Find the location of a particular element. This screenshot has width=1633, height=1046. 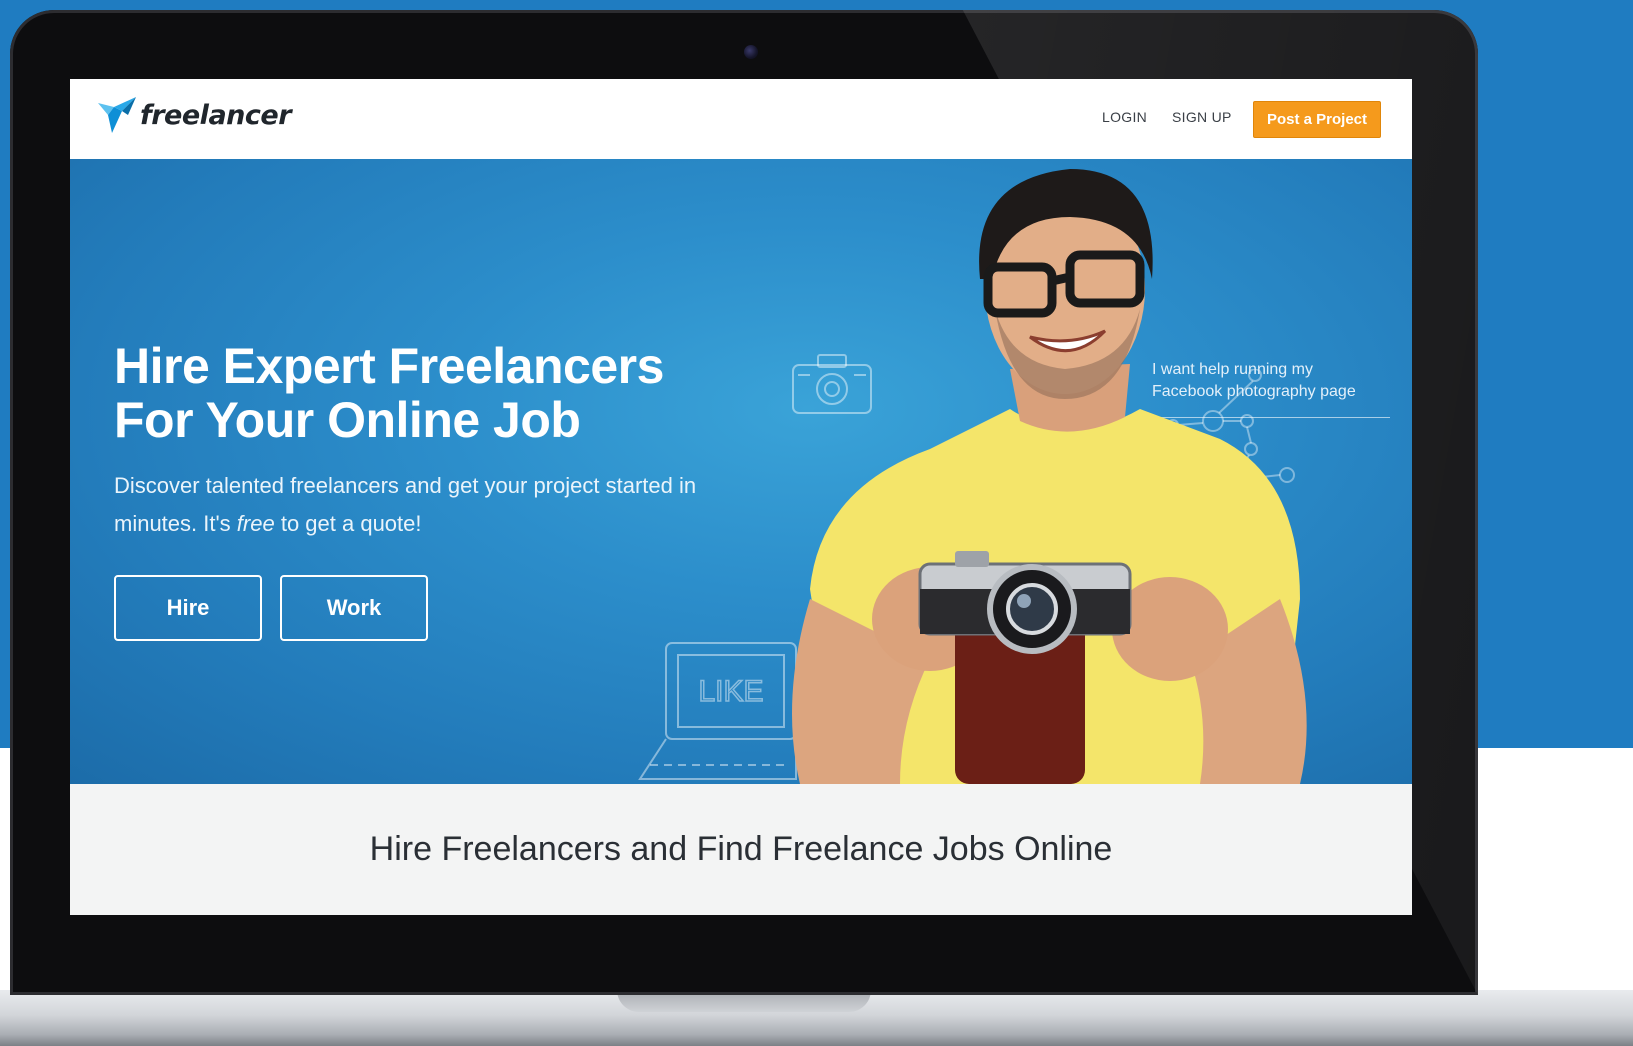

login-link: LOGIN is located at coordinates (1124, 117).